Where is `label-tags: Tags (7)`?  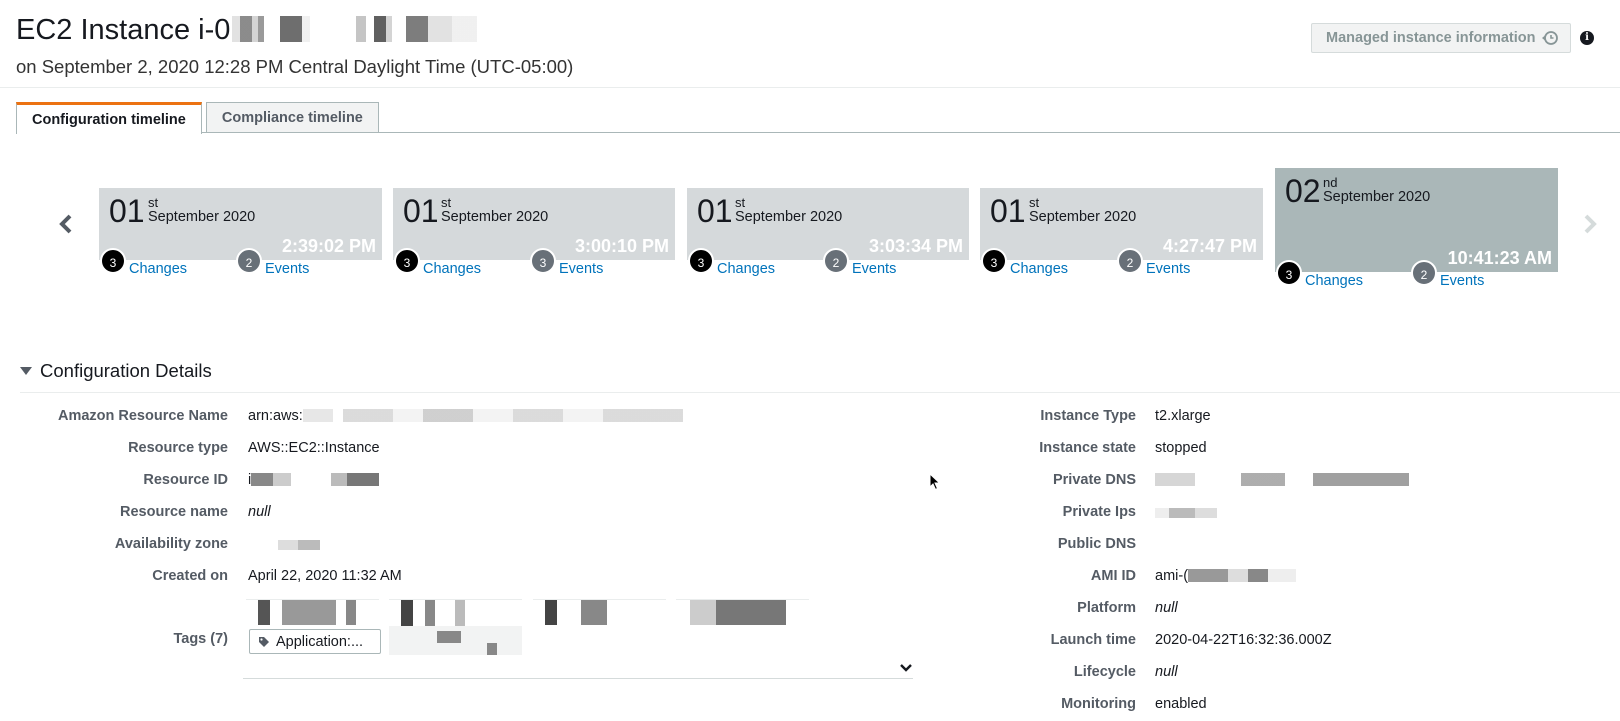 label-tags: Tags (7) is located at coordinates (200, 639).